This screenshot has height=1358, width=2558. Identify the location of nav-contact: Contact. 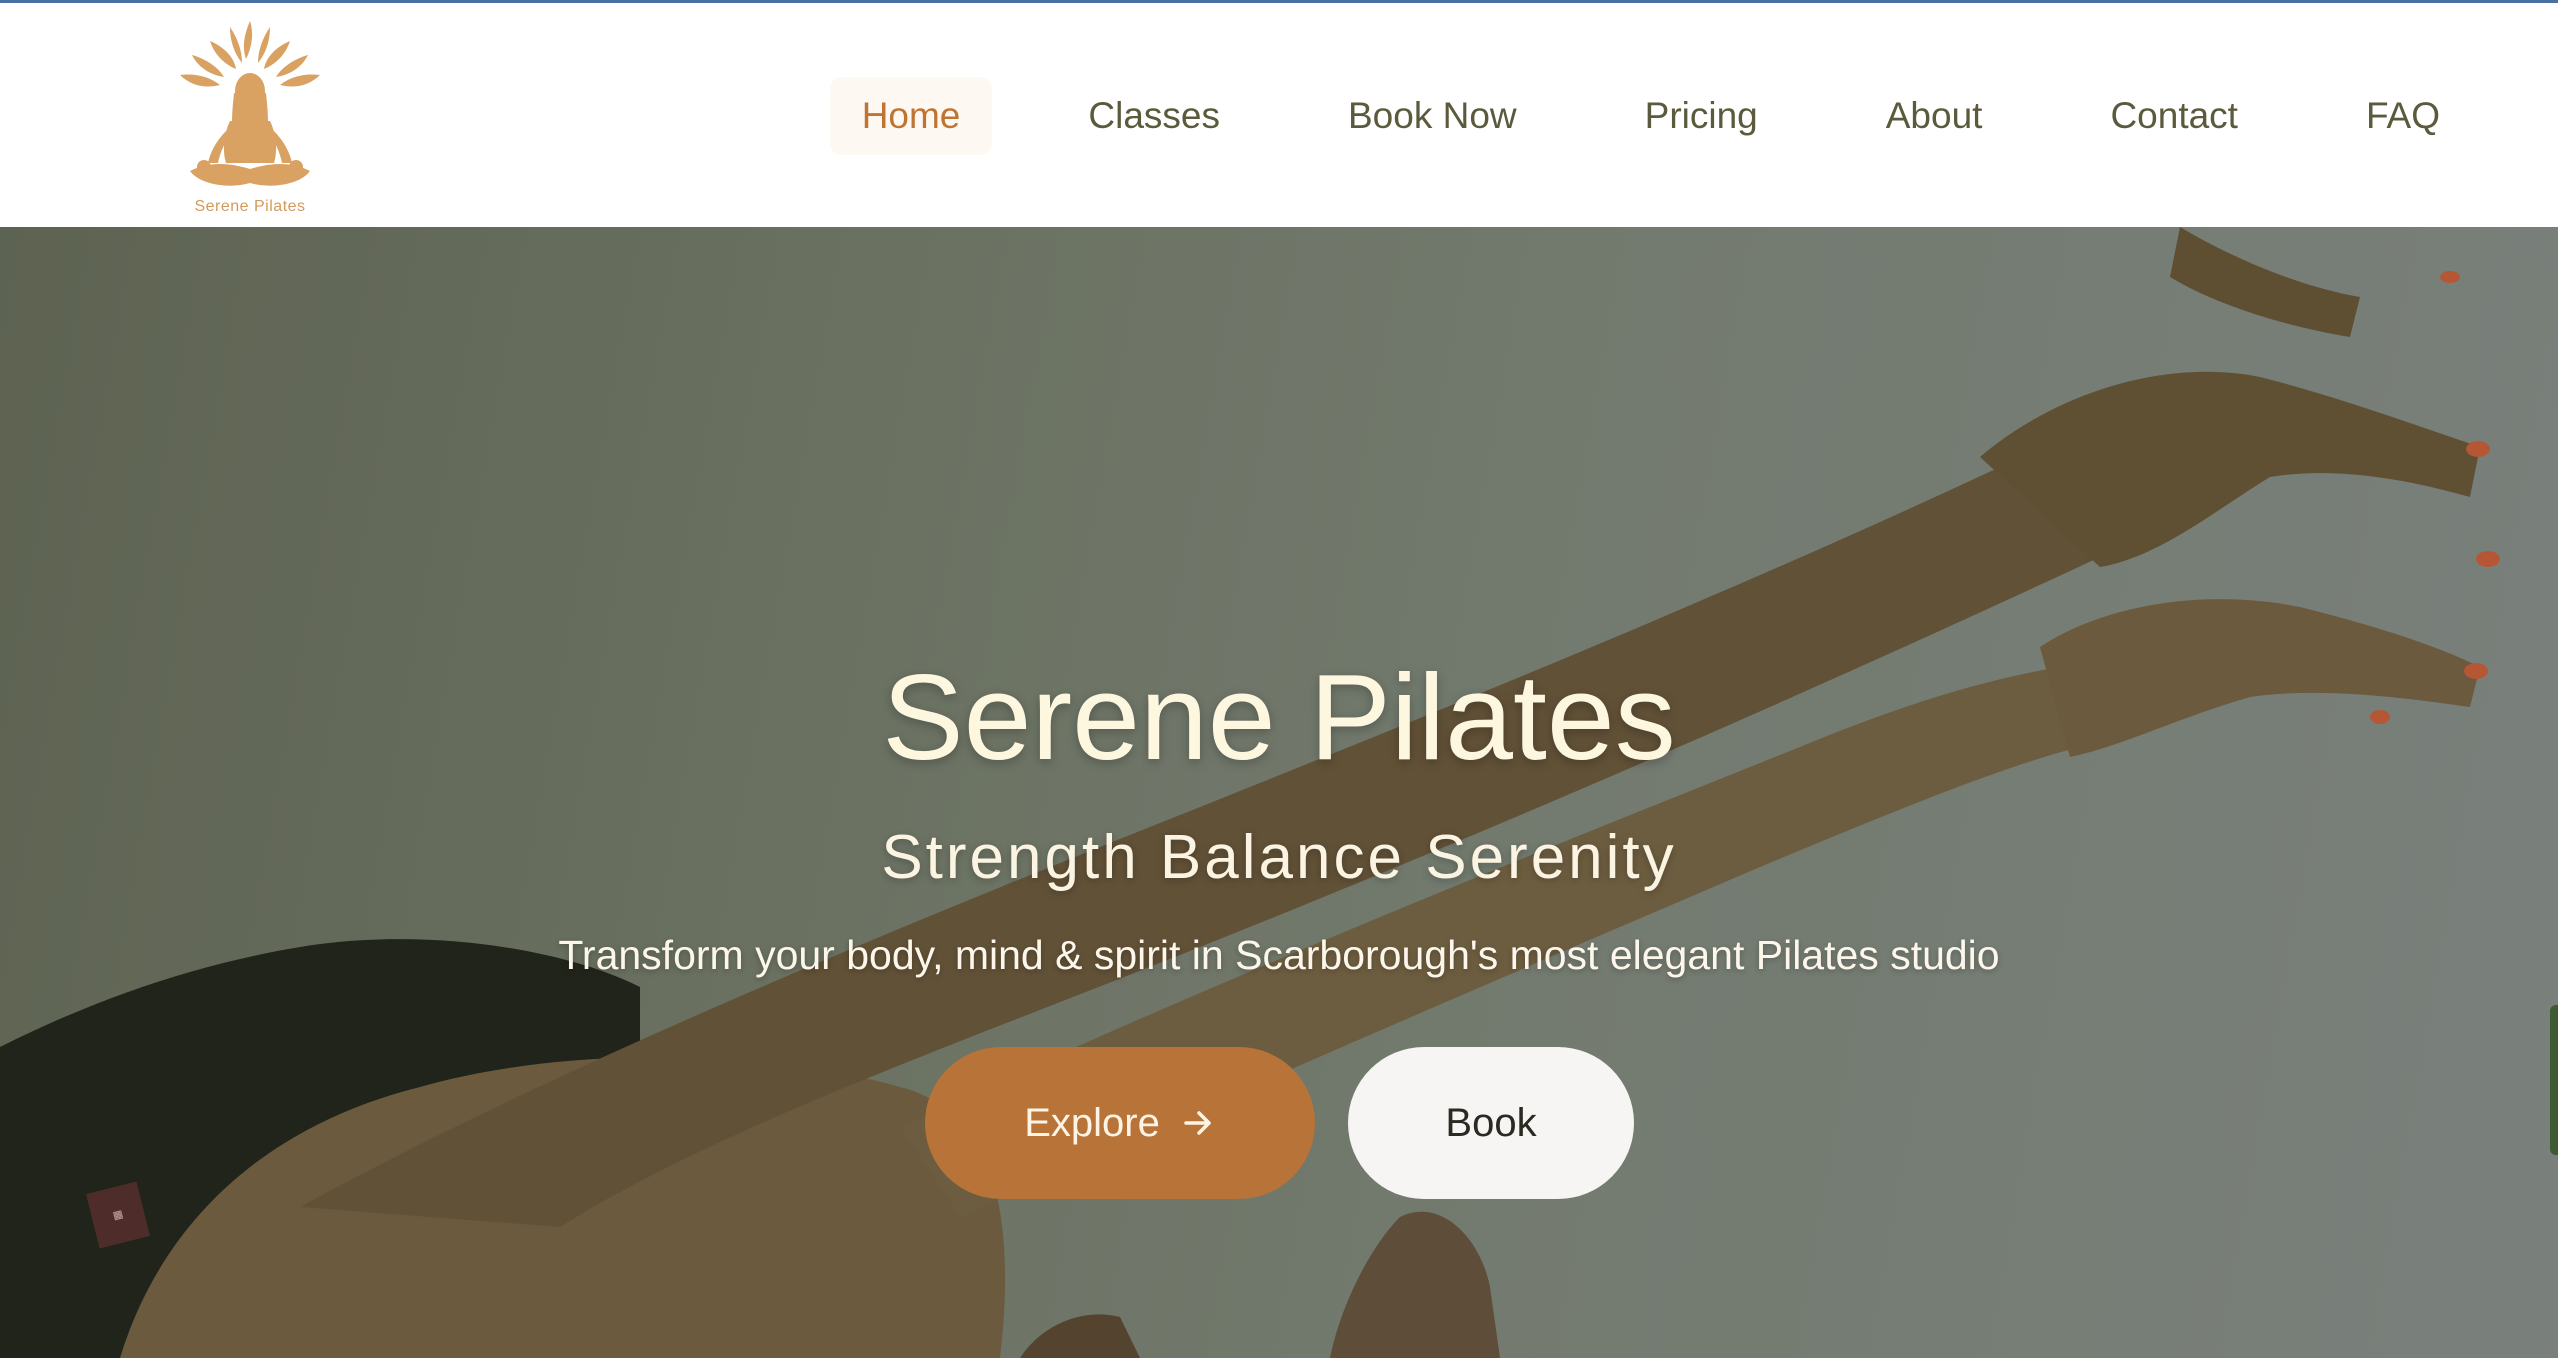
(2174, 116).